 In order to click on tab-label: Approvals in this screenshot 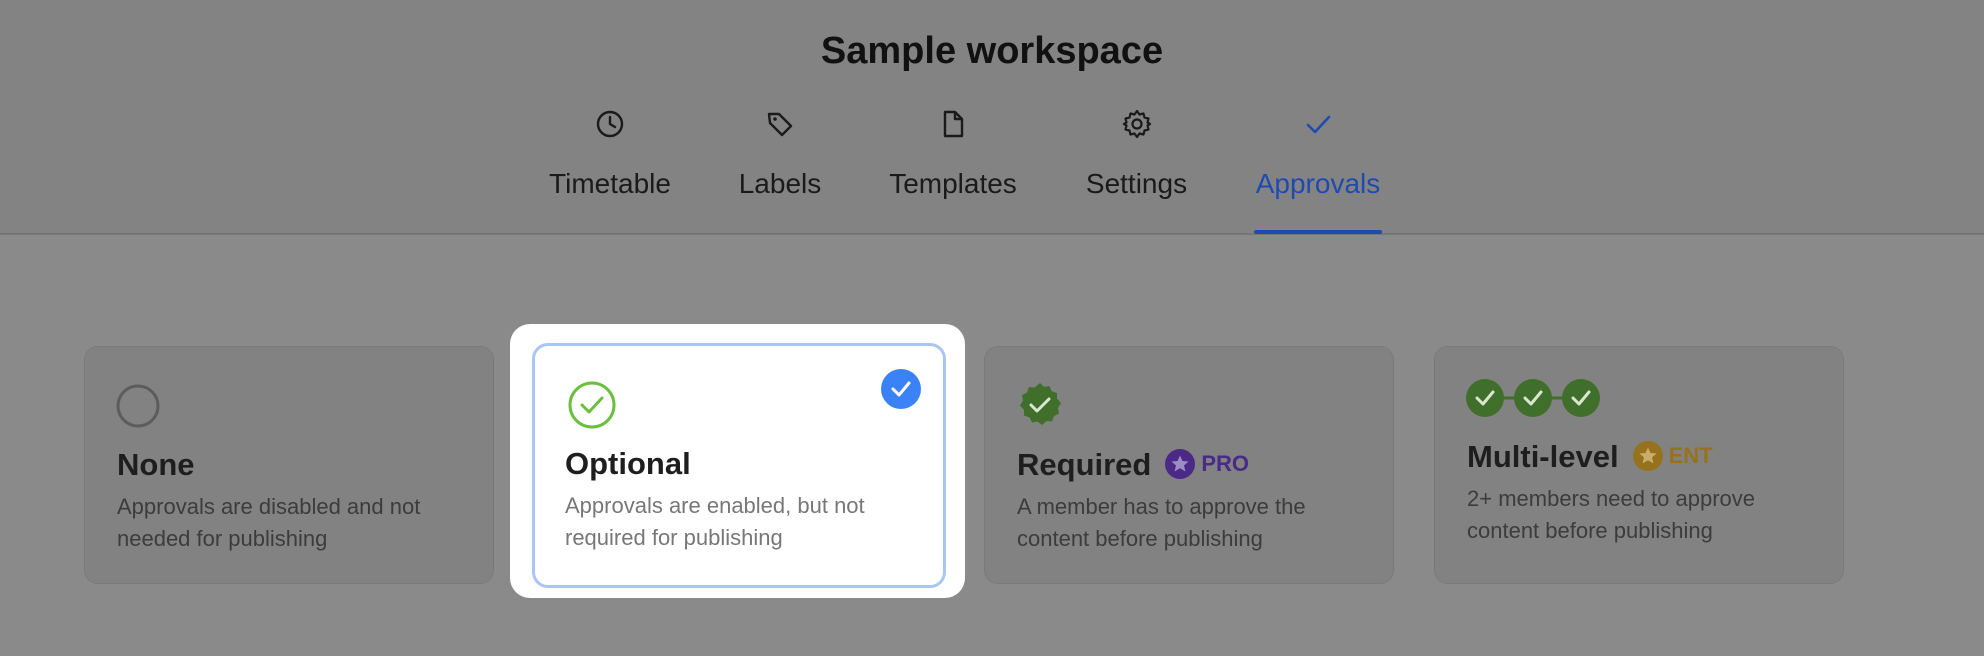, I will do `click(1318, 183)`.